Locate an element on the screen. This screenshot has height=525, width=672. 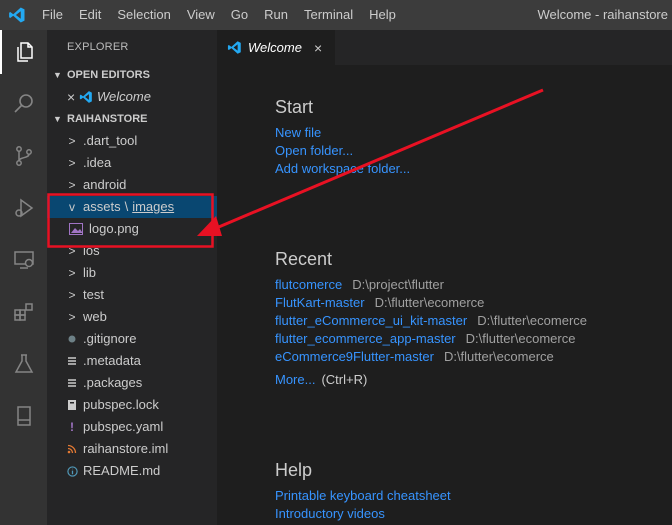
tree-item-dart-tool: > .dart_tool is located at coordinates (132, 141).